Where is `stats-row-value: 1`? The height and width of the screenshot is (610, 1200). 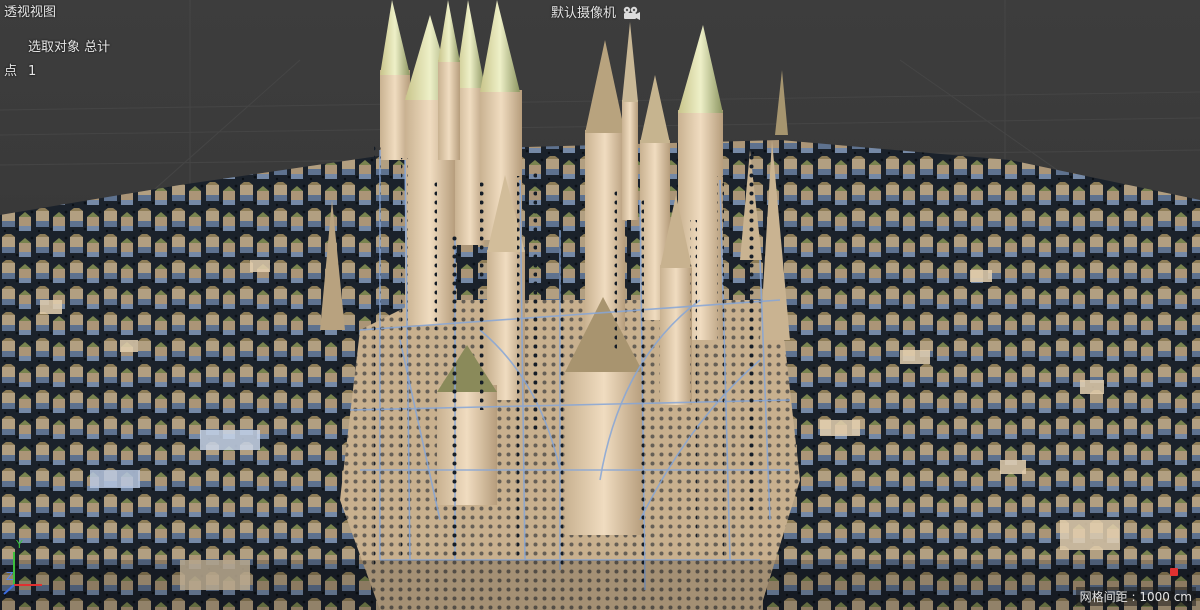
stats-row-value: 1 is located at coordinates (32, 71).